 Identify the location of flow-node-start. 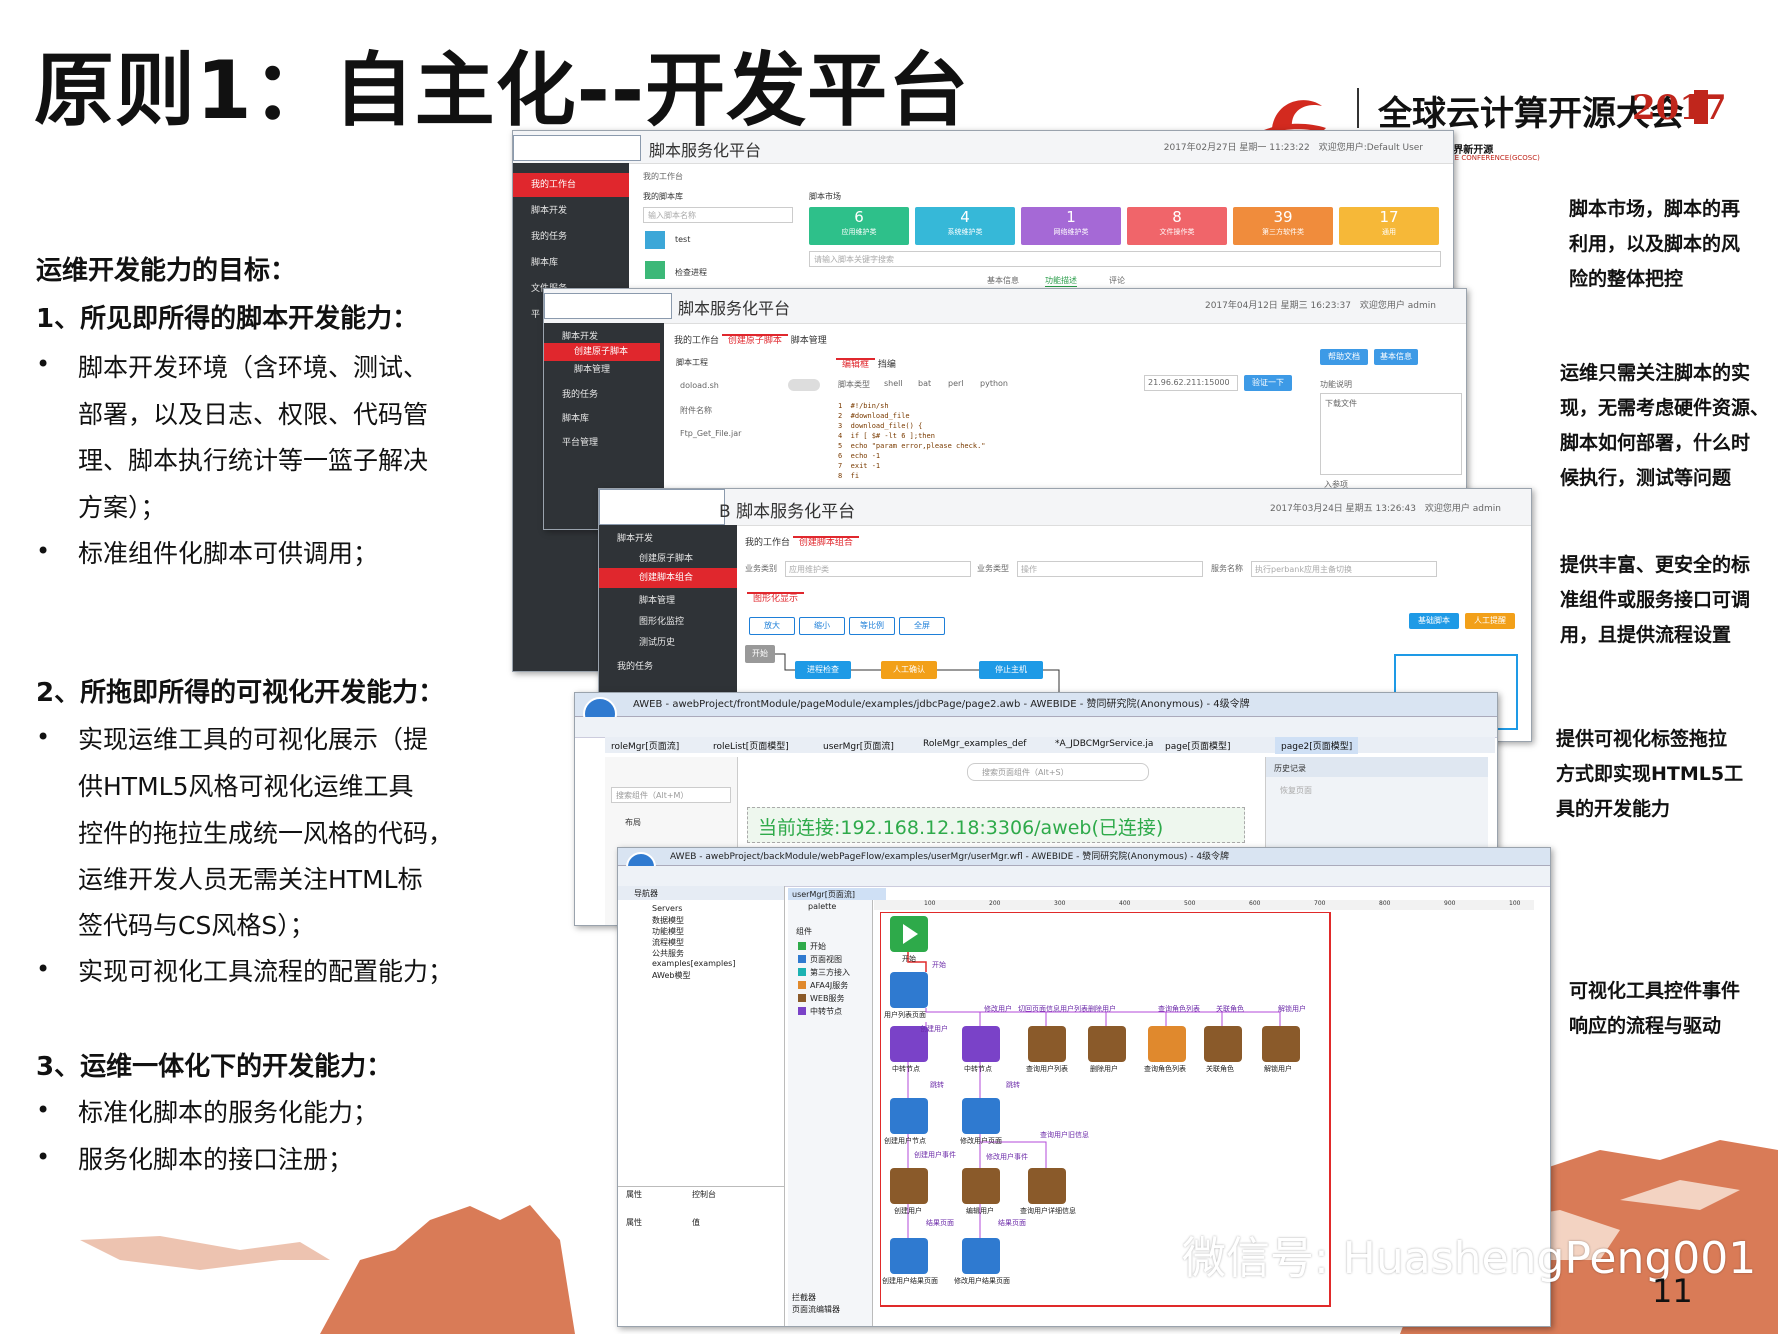
(909, 934).